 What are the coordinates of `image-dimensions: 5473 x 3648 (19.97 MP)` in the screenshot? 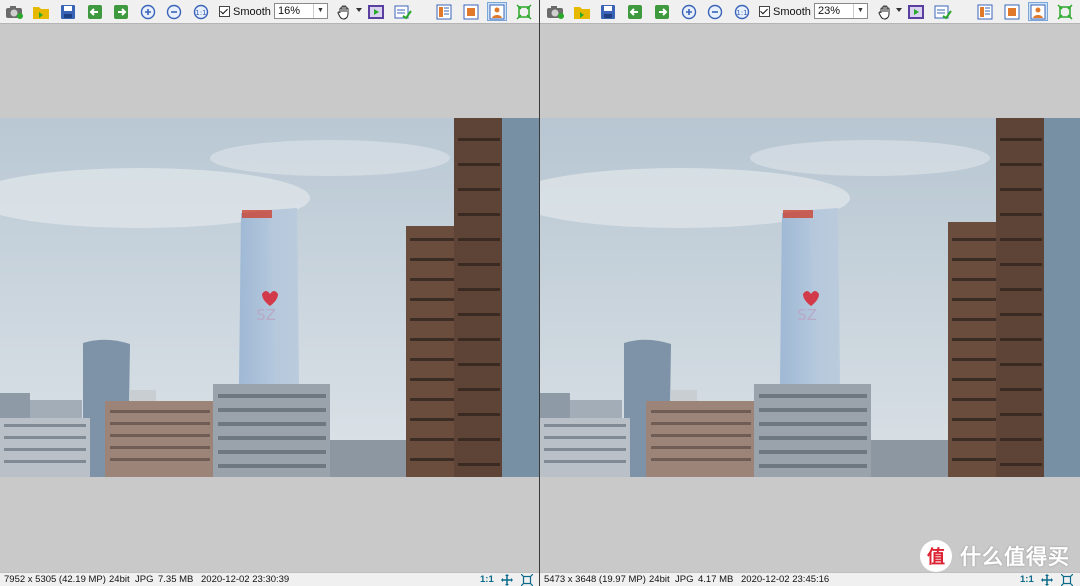 It's located at (595, 579).